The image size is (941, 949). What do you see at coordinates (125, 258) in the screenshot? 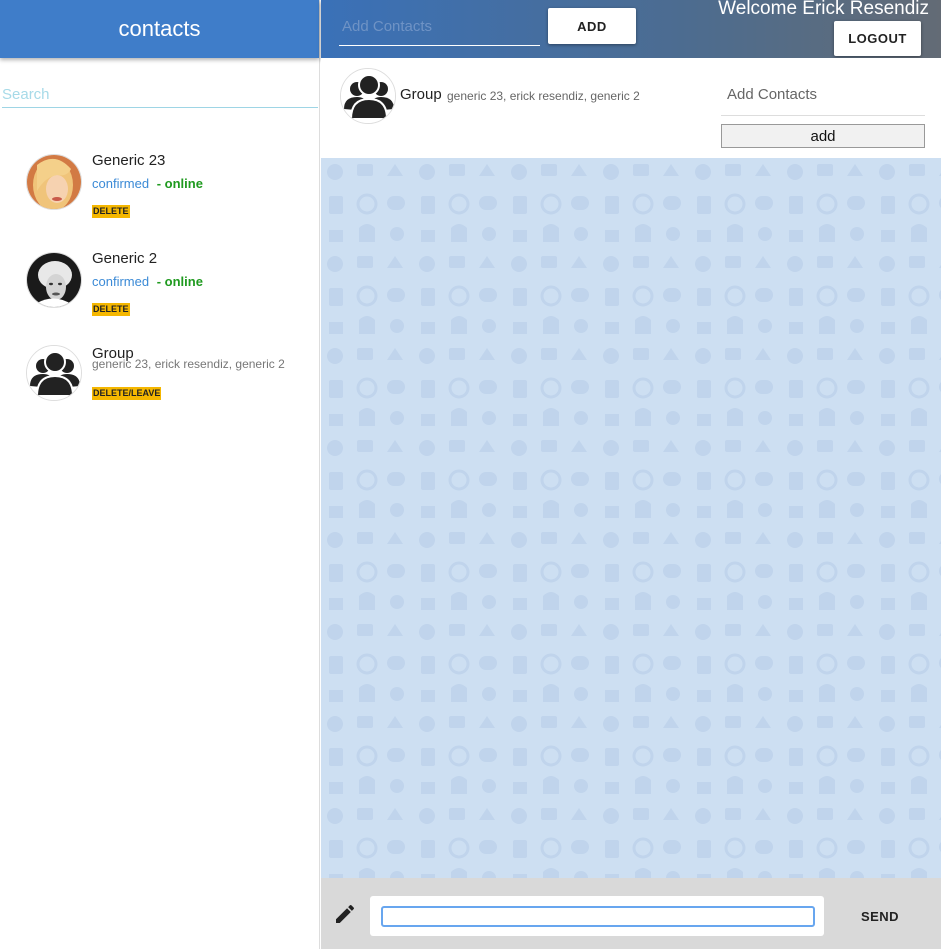
I see `contact-name: Generic 2` at bounding box center [125, 258].